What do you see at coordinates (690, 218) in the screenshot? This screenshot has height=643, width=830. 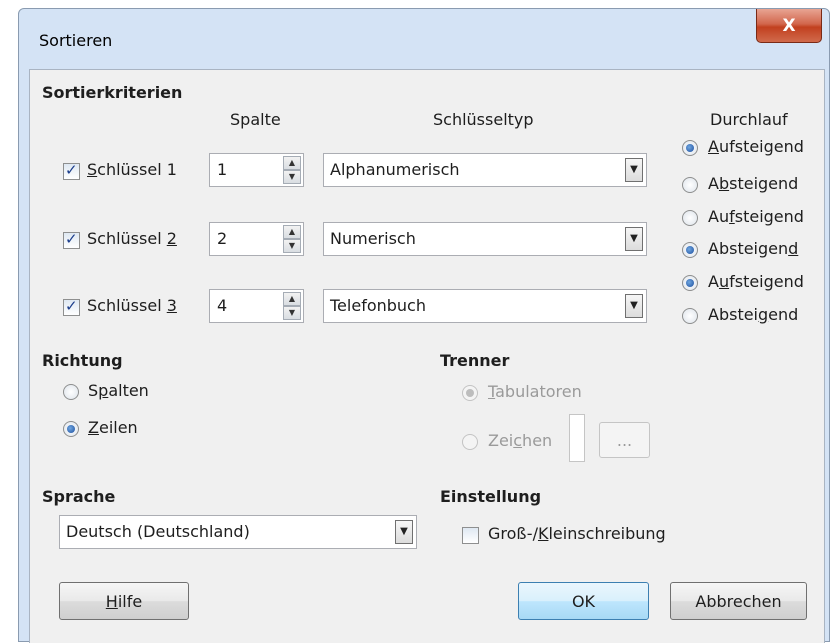 I see `key2-ascending-radio` at bounding box center [690, 218].